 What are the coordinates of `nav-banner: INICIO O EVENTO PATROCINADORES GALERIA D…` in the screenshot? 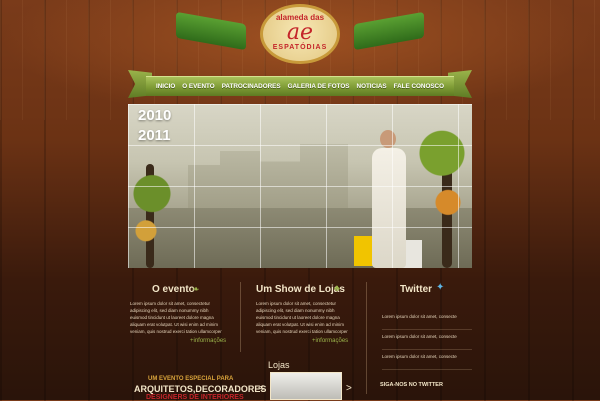 It's located at (300, 84).